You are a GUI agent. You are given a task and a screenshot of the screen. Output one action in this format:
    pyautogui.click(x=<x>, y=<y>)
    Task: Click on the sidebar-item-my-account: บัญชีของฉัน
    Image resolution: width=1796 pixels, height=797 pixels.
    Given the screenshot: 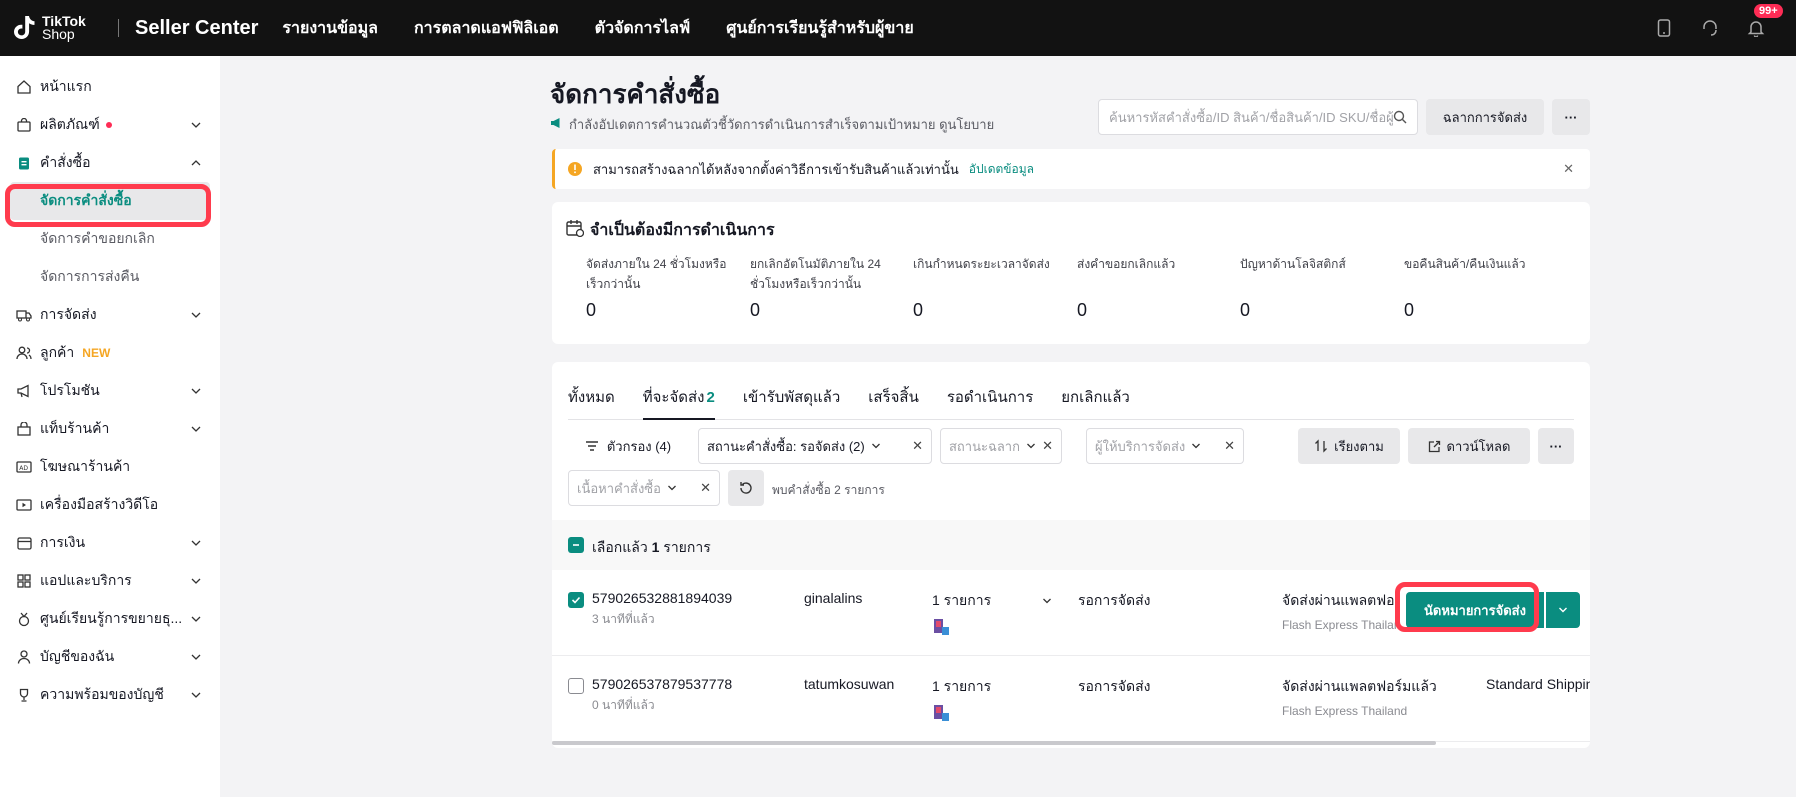 What is the action you would take?
    pyautogui.click(x=110, y=657)
    